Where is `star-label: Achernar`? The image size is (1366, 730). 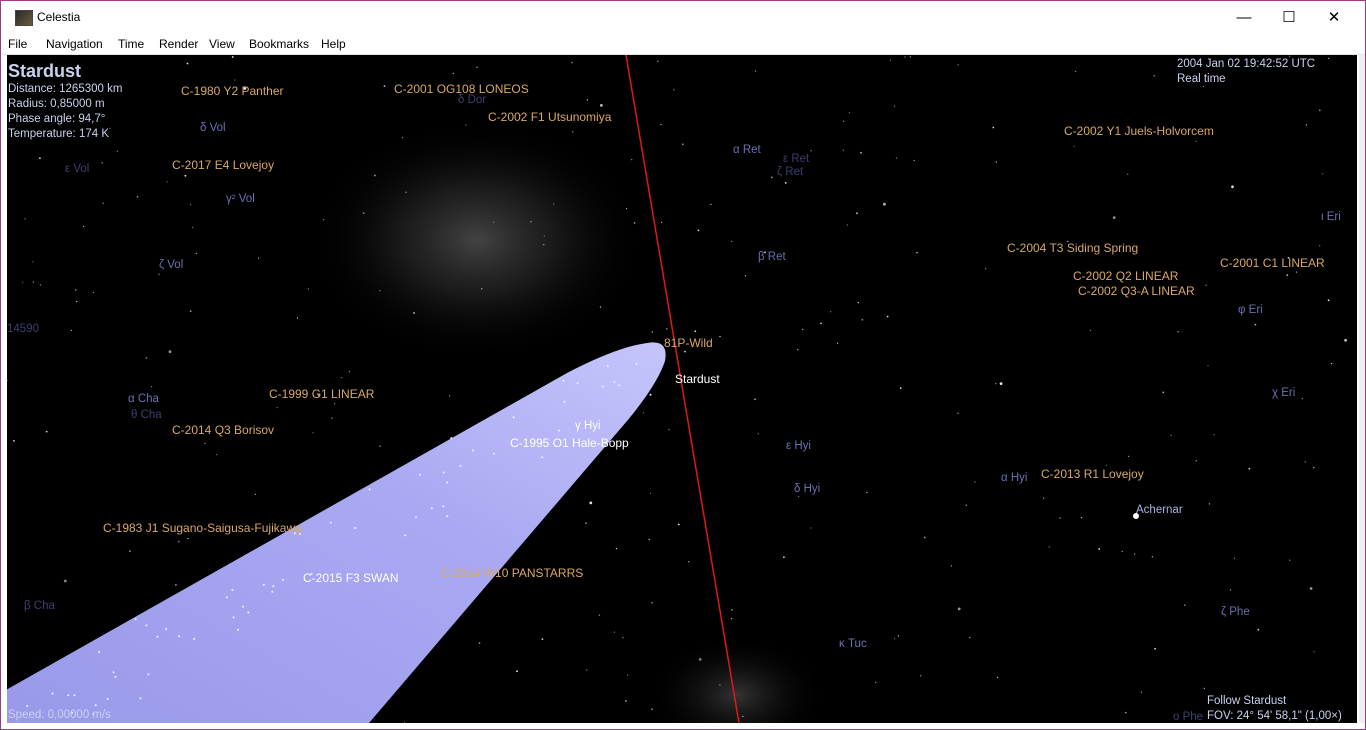
star-label: Achernar is located at coordinates (1159, 510).